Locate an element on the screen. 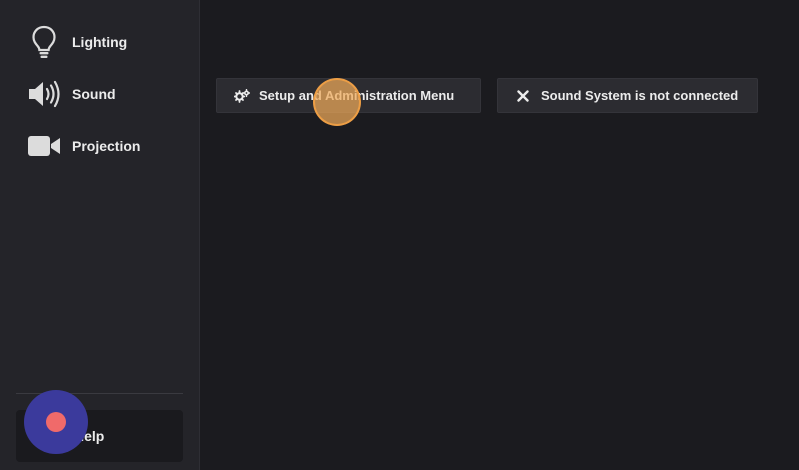 This screenshot has width=799, height=470. sound-system-status-button: Sound System is not connected is located at coordinates (627, 95).